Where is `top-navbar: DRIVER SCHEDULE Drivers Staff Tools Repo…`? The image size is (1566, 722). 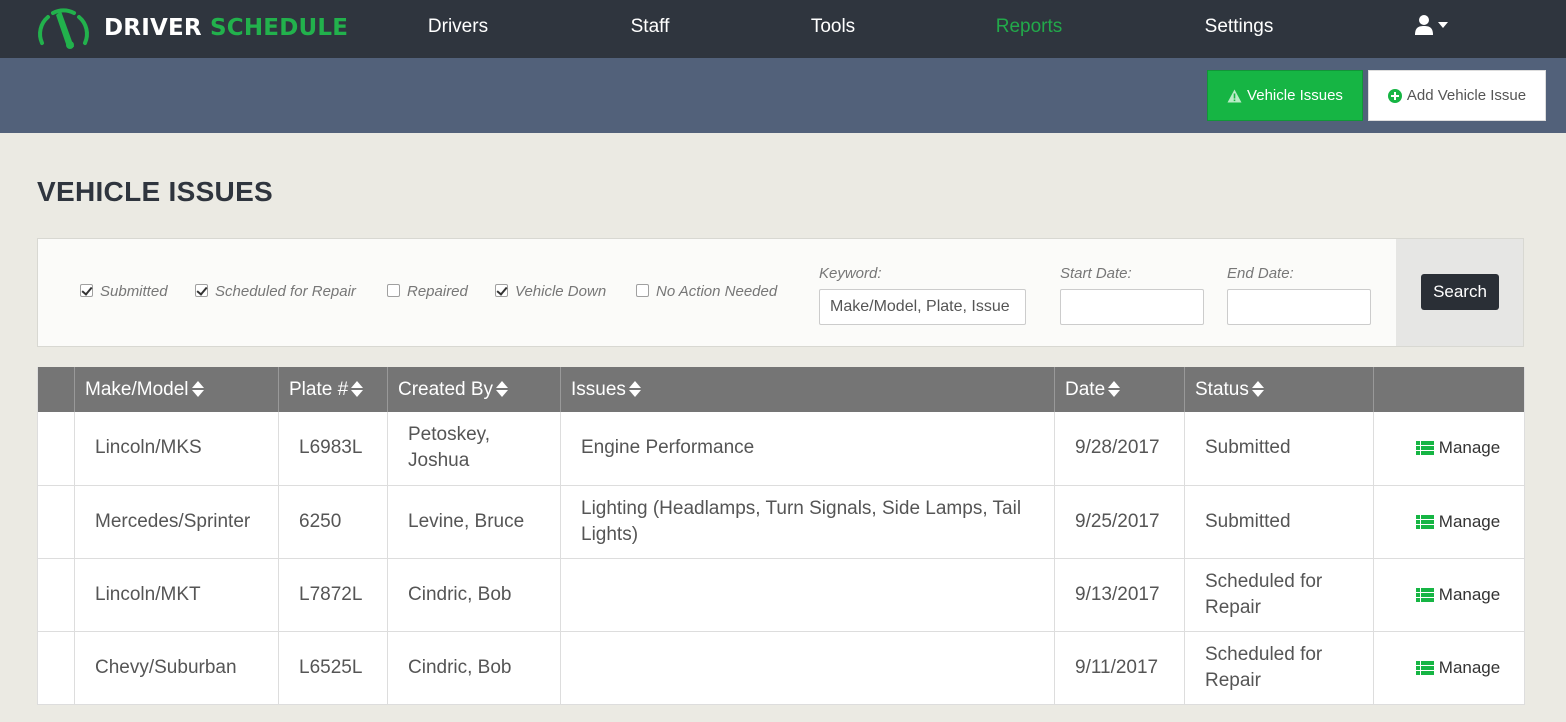 top-navbar: DRIVER SCHEDULE Drivers Staff Tools Repo… is located at coordinates (783, 29).